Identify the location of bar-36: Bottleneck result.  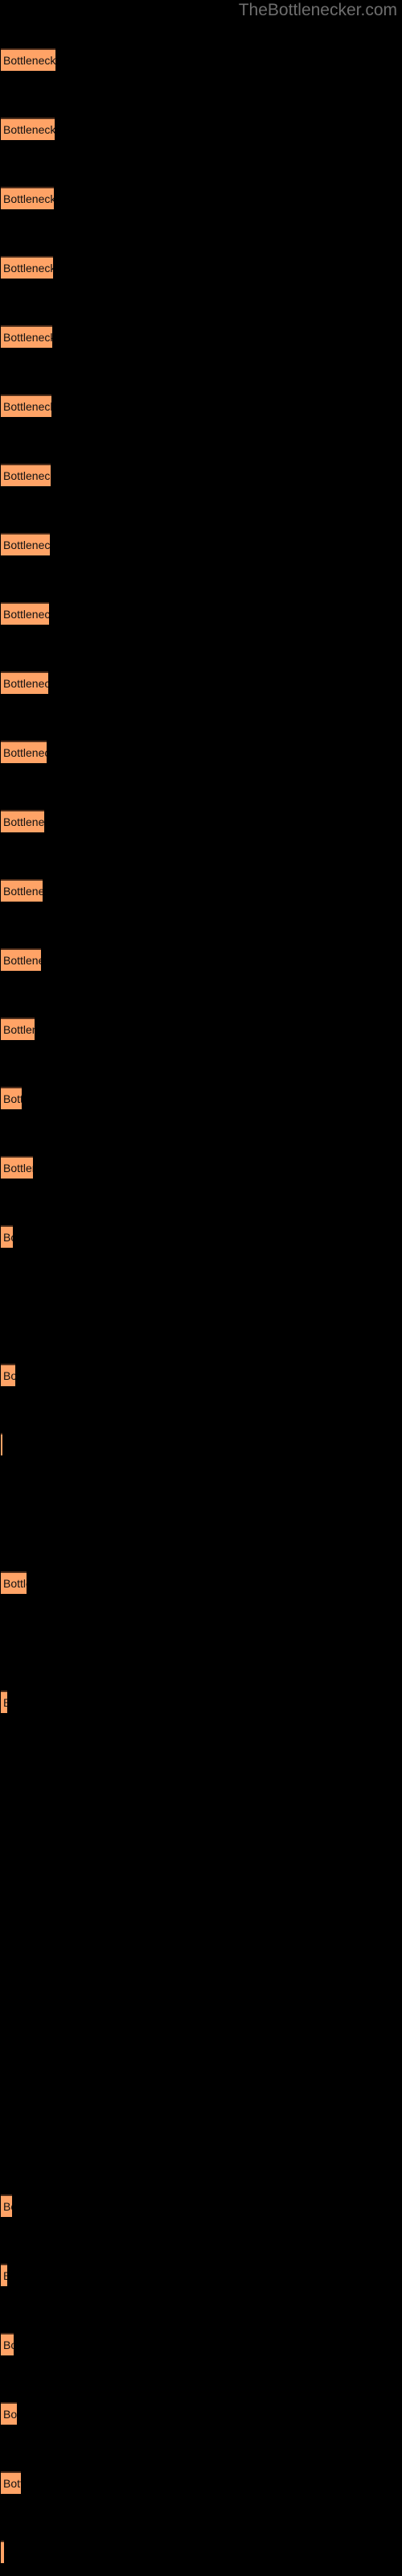
(2, 2552).